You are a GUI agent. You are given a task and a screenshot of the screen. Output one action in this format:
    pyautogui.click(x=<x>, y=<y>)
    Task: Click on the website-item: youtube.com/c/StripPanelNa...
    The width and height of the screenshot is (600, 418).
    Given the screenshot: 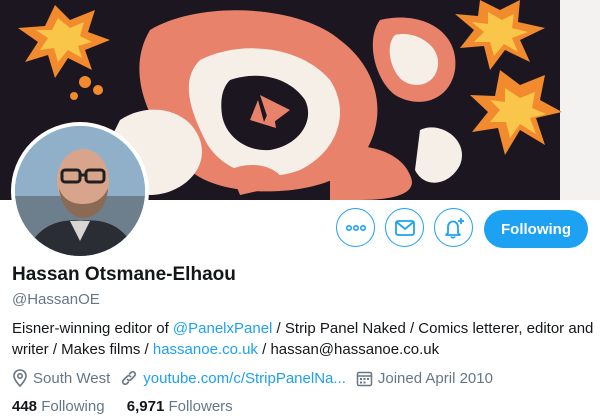 What is the action you would take?
    pyautogui.click(x=233, y=378)
    